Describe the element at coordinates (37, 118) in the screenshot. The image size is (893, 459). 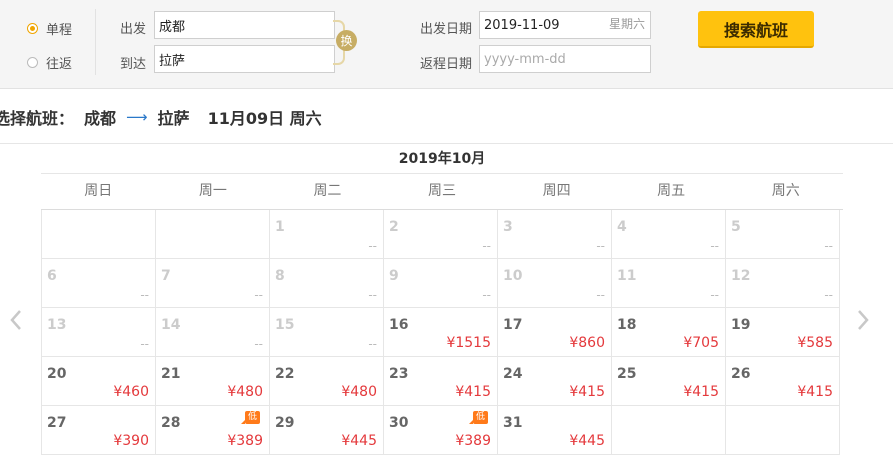
I see `heading-prefix: 选择航班：` at that location.